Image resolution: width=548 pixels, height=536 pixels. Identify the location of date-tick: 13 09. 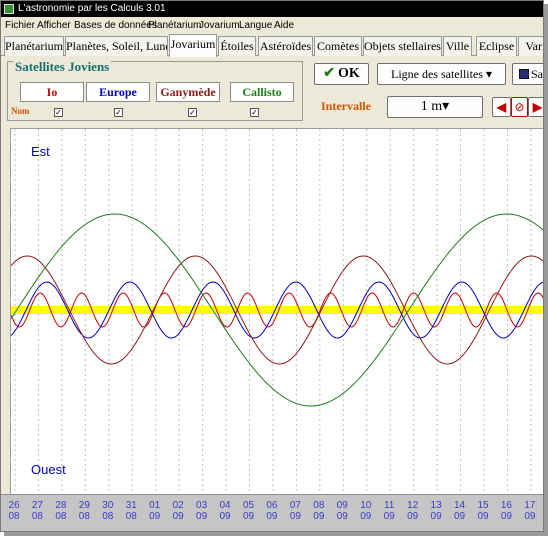
(436, 511).